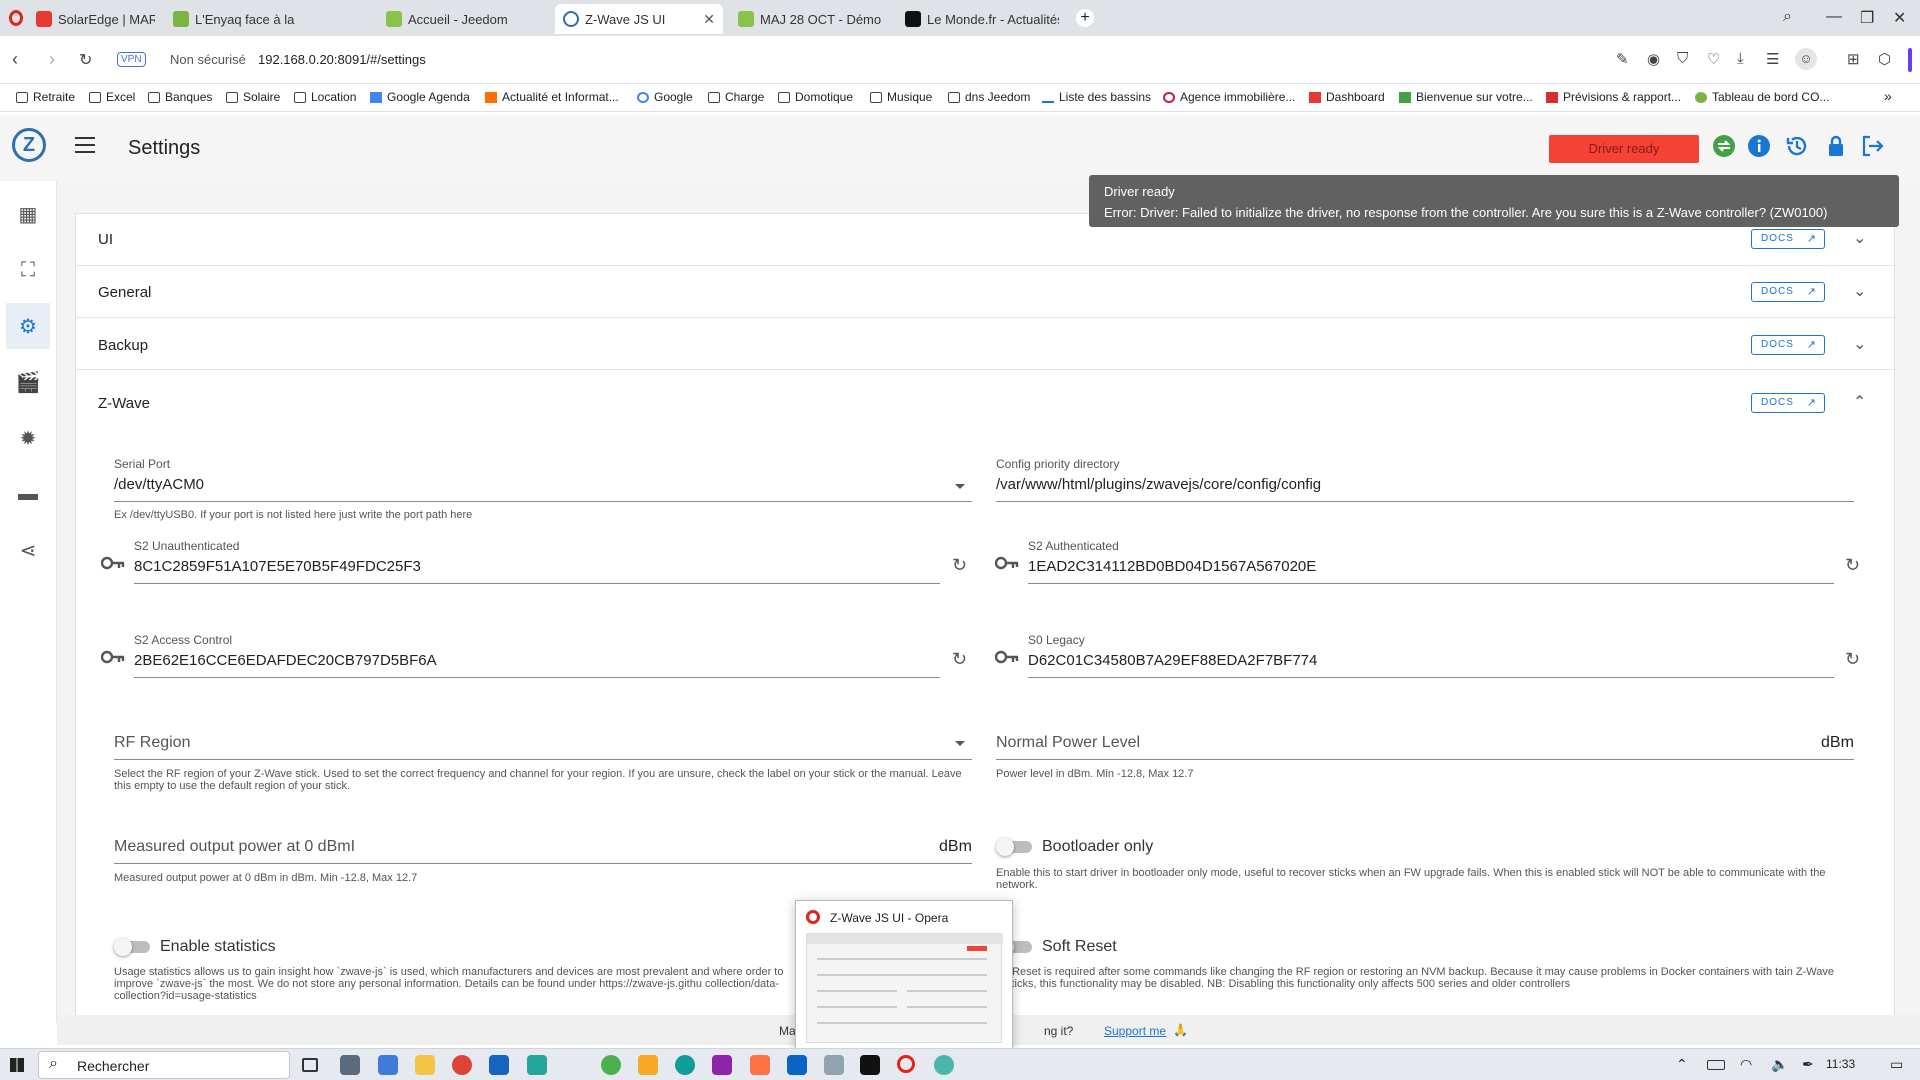  I want to click on opera-taskbar-icon, so click(906, 1064).